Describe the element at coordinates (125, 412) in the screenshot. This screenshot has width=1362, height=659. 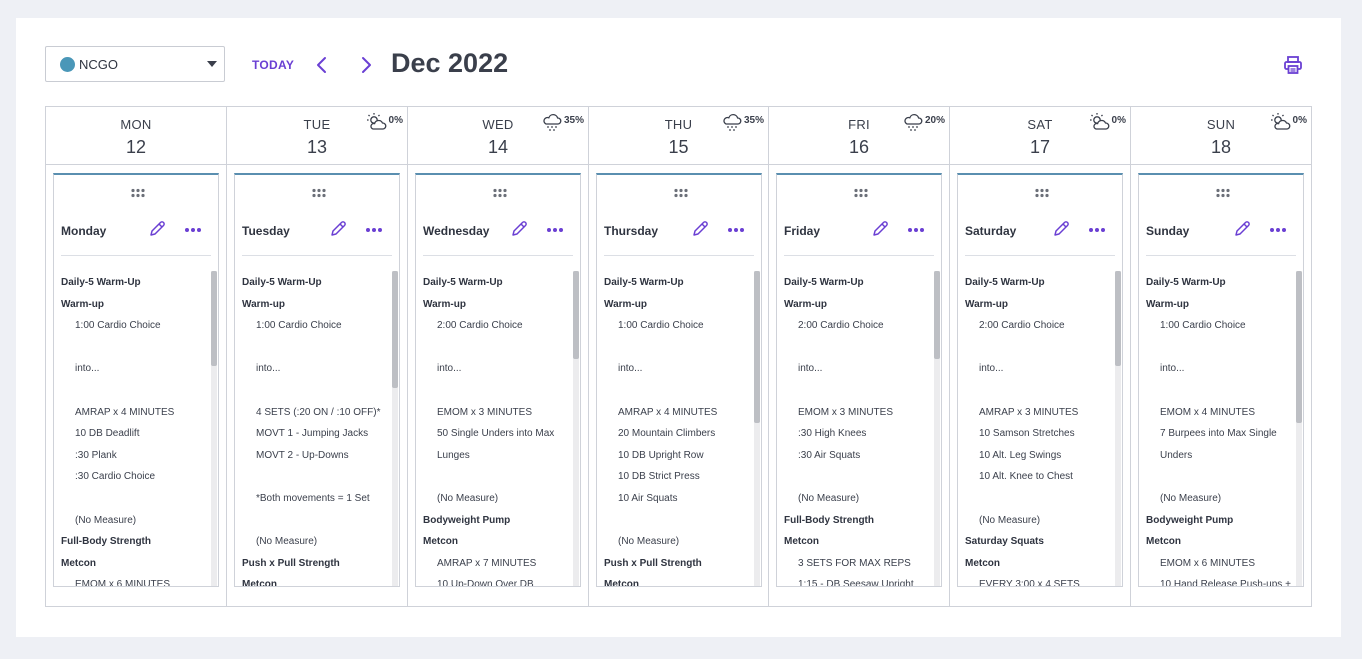
I see `workout-line: AMRAP x 4 MINUTES` at that location.